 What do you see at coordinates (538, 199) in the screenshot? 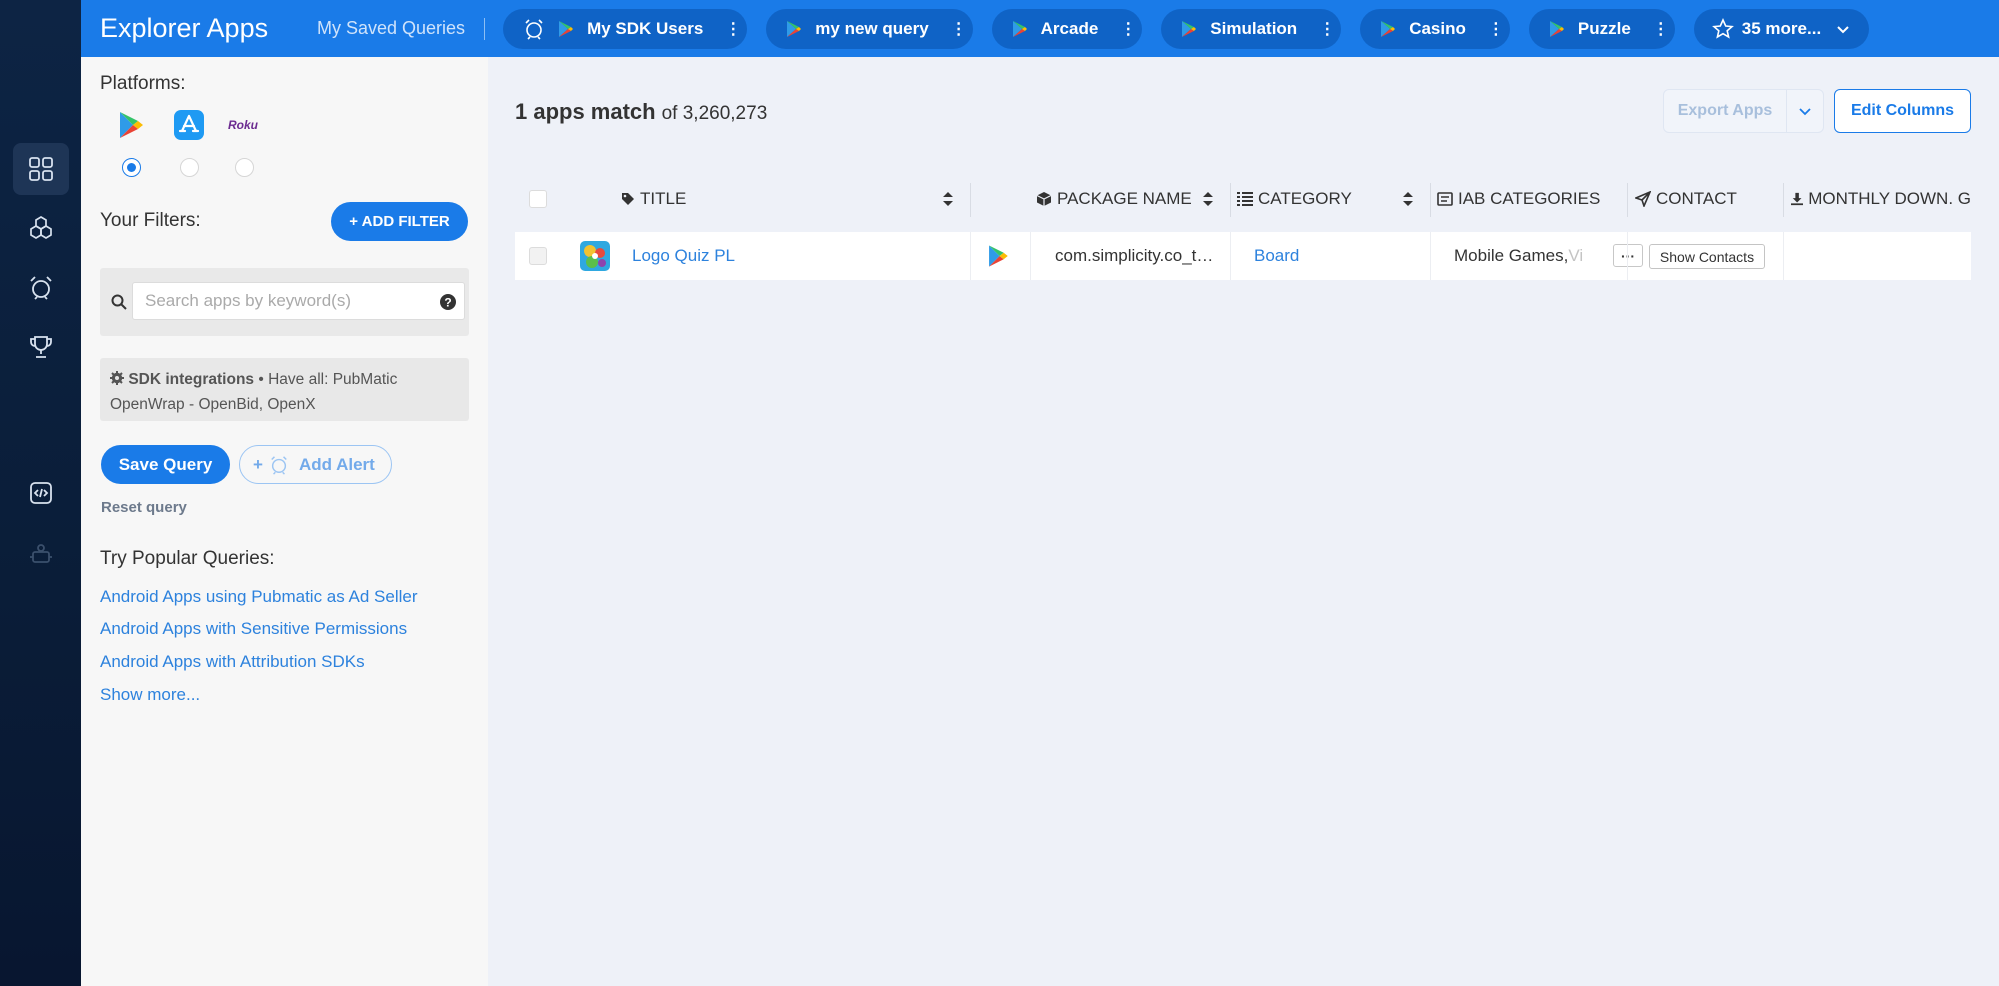
I see `select-all-checkbox` at bounding box center [538, 199].